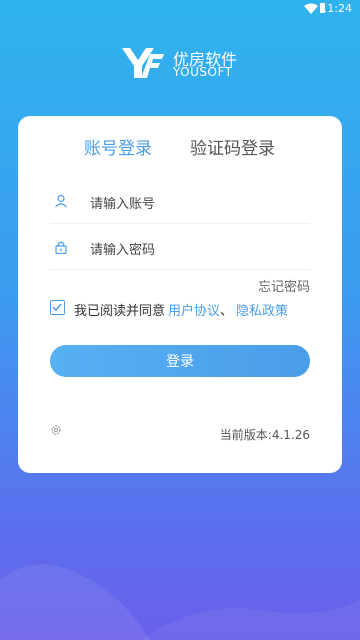 Image resolution: width=360 pixels, height=640 pixels. What do you see at coordinates (194, 309) in the screenshot?
I see `user-agreement-link: 用户协议` at bounding box center [194, 309].